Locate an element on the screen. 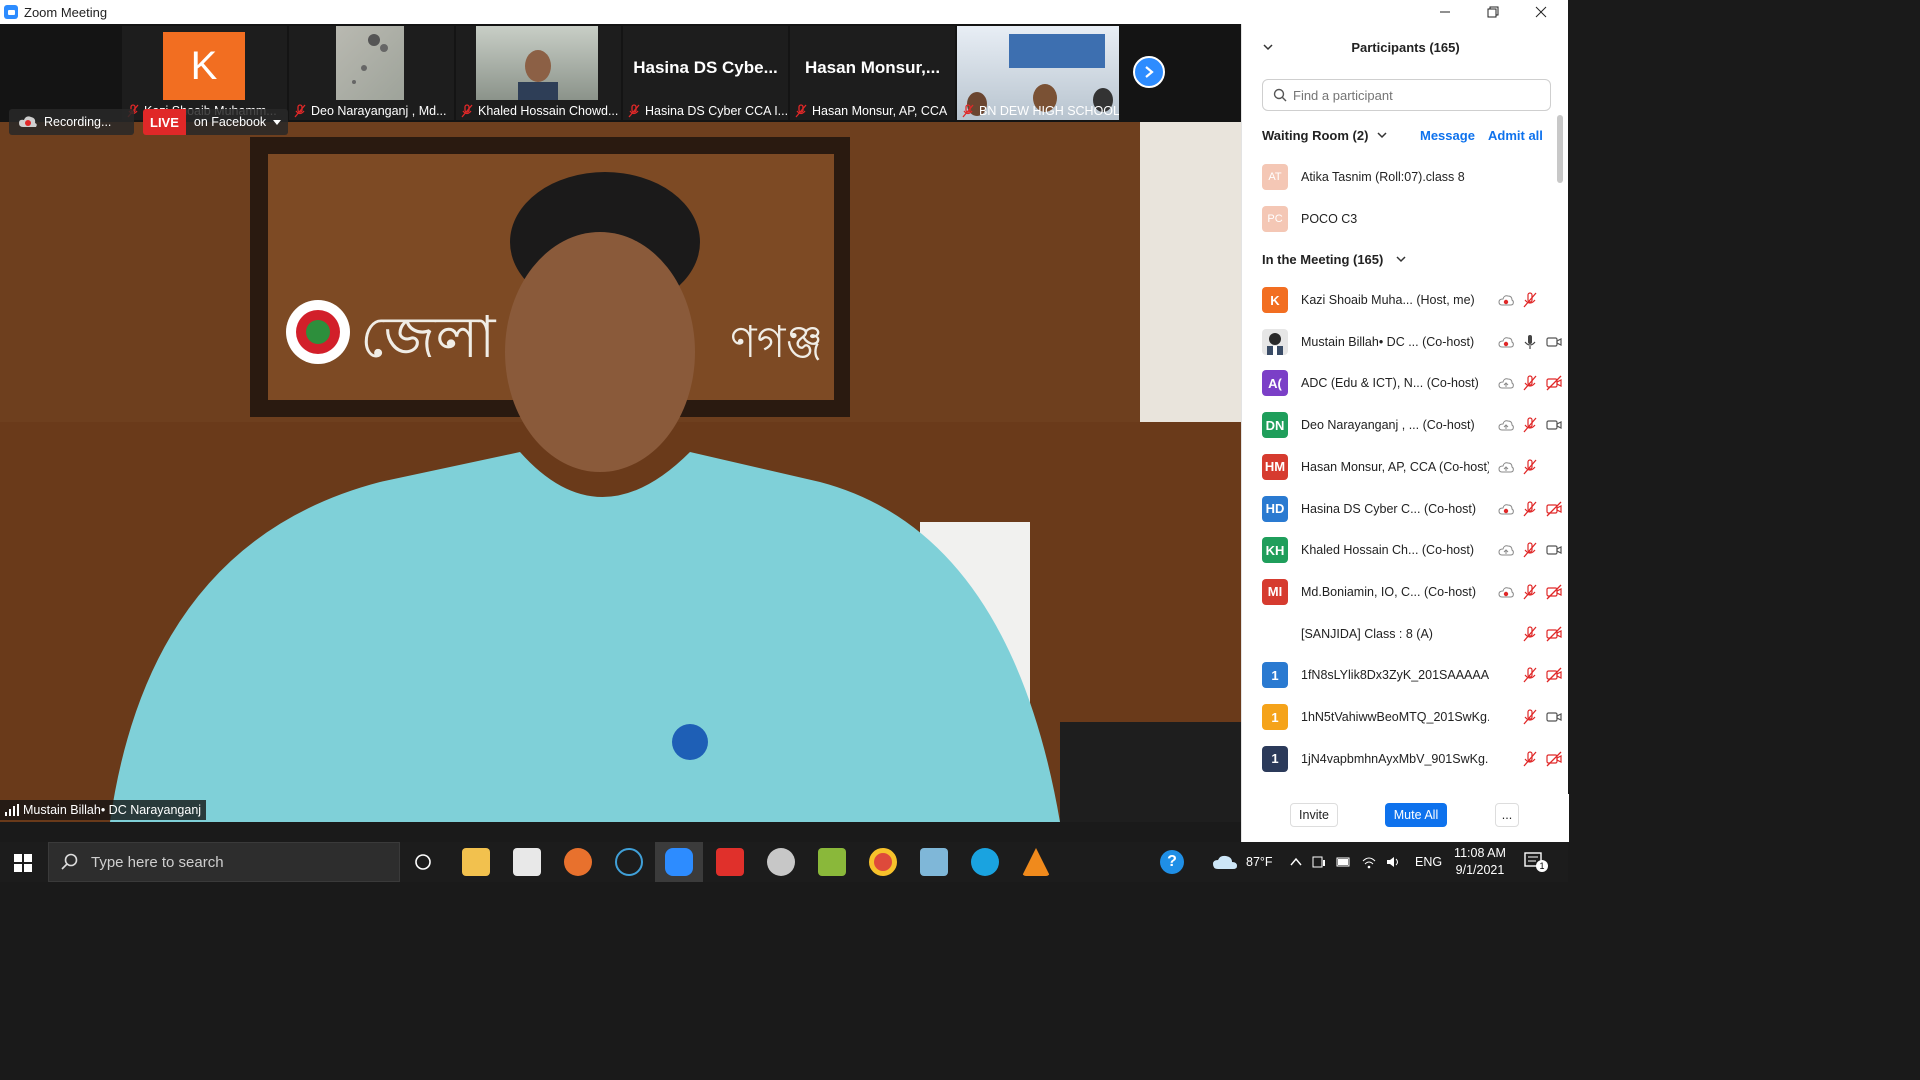 The width and height of the screenshot is (1920, 1080). zoom-app-icon is located at coordinates (11, 12).